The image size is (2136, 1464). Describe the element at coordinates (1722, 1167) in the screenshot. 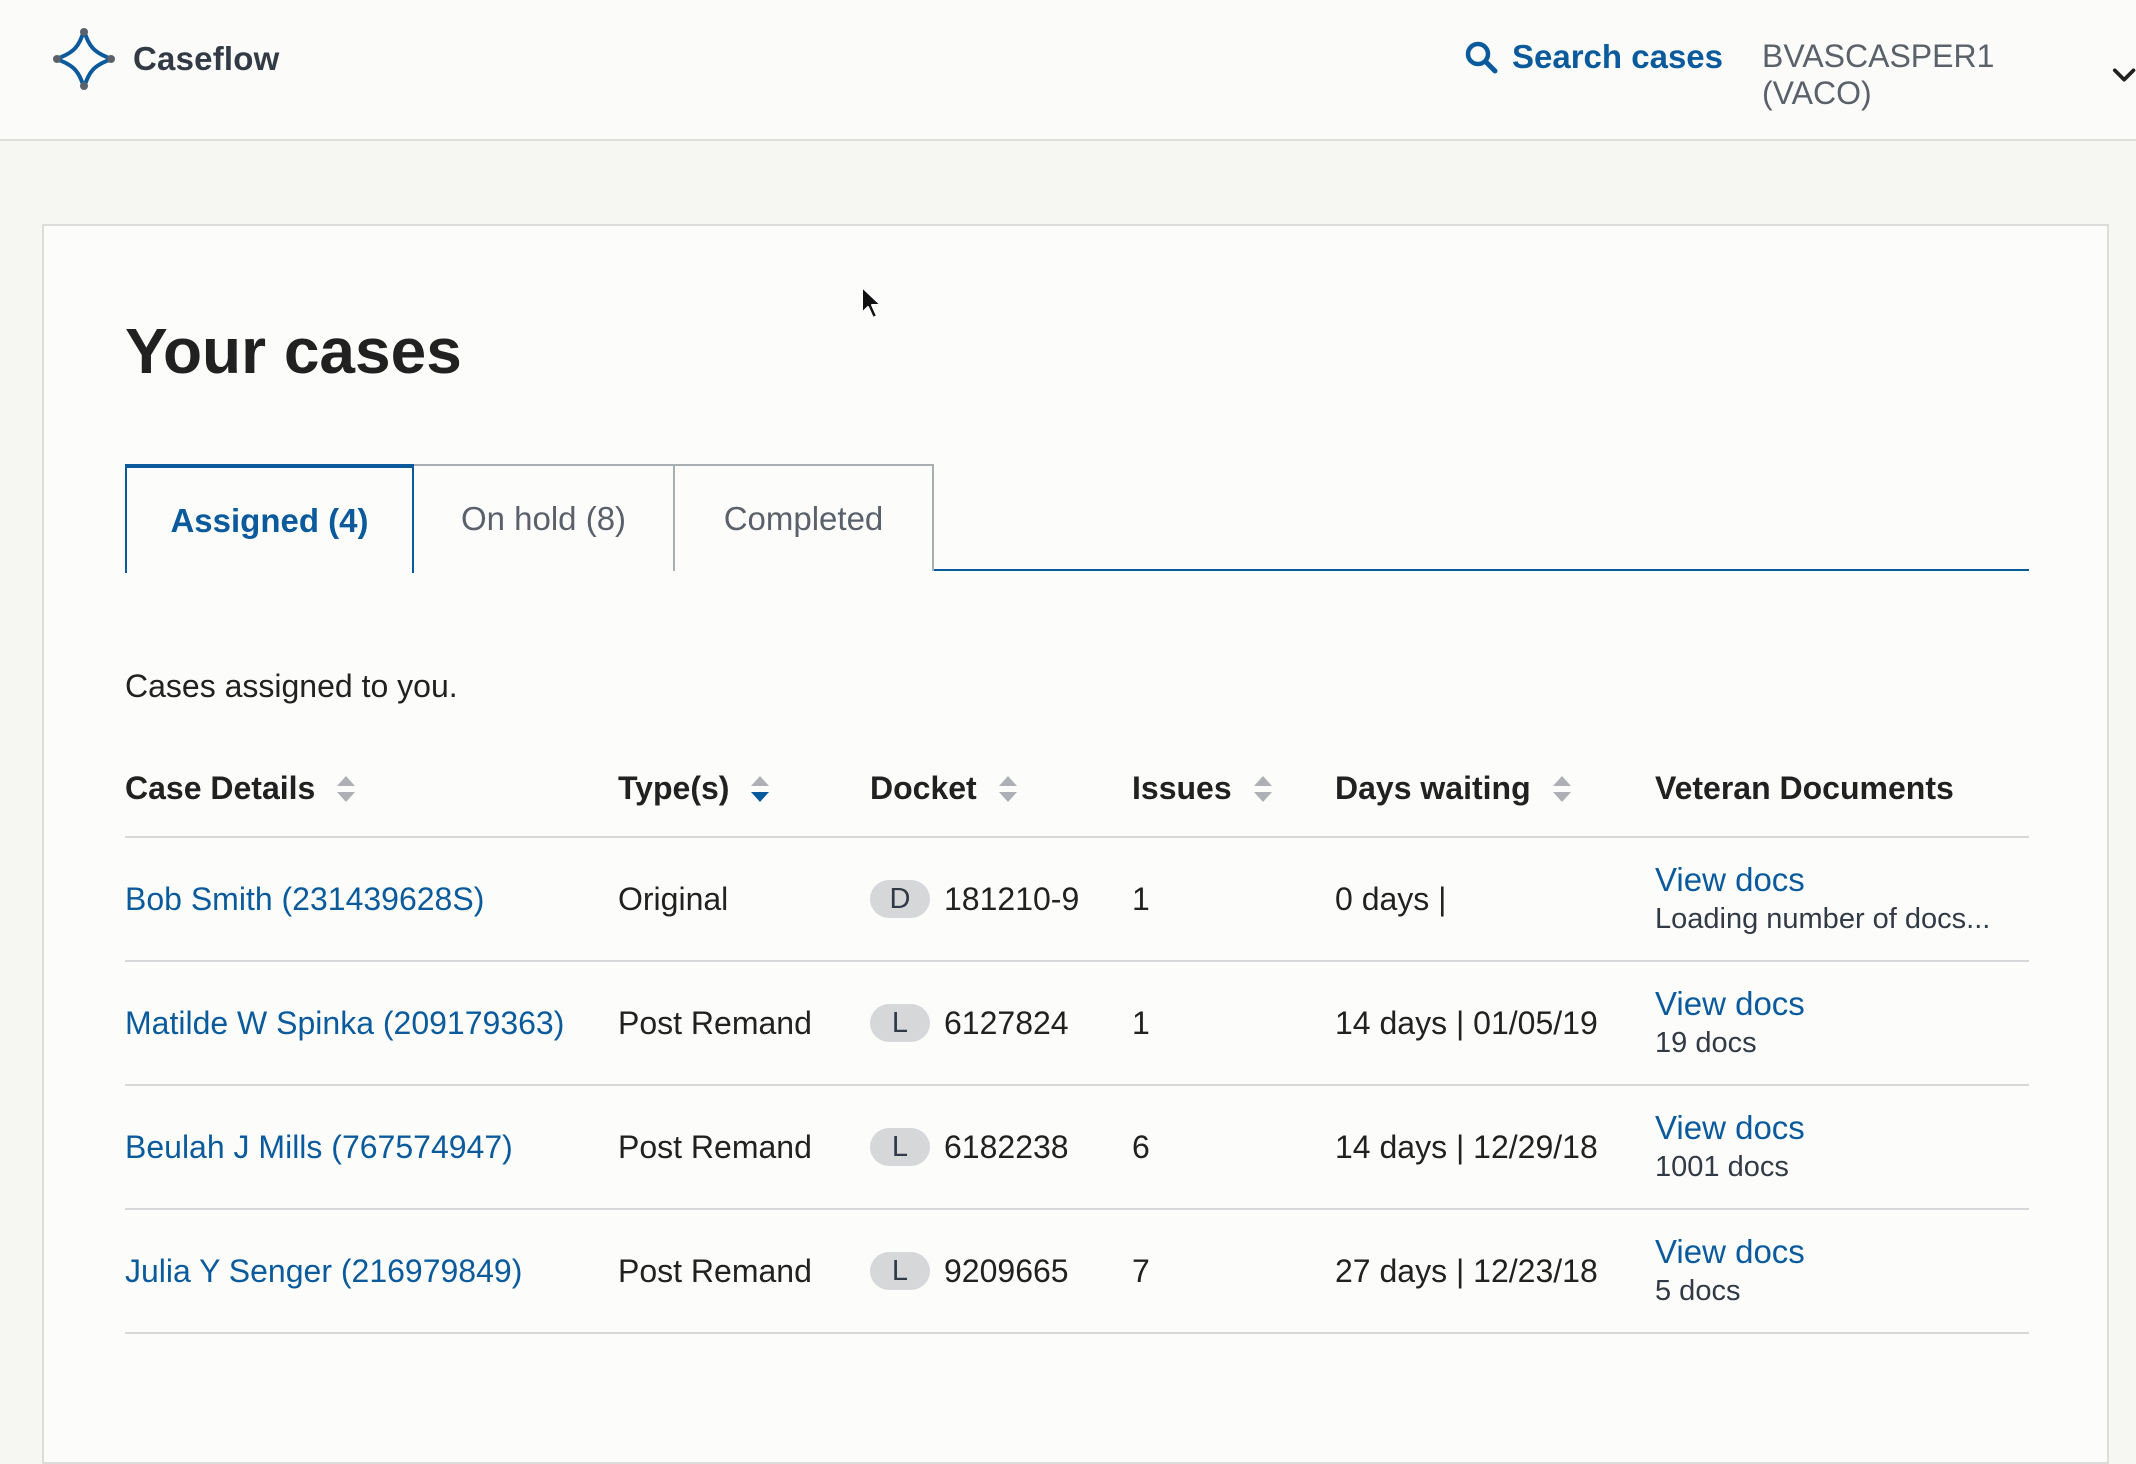

I see `docs-count: 1001 docs` at that location.